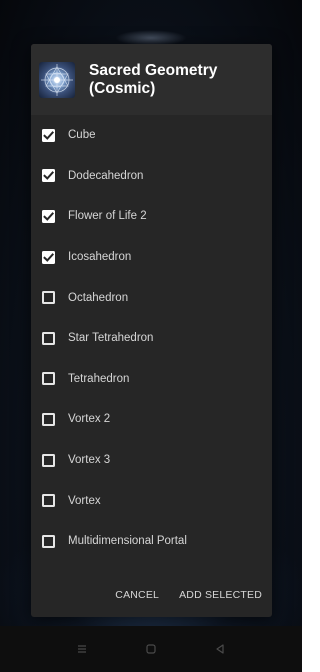  I want to click on list-item: Vortex, so click(151, 500).